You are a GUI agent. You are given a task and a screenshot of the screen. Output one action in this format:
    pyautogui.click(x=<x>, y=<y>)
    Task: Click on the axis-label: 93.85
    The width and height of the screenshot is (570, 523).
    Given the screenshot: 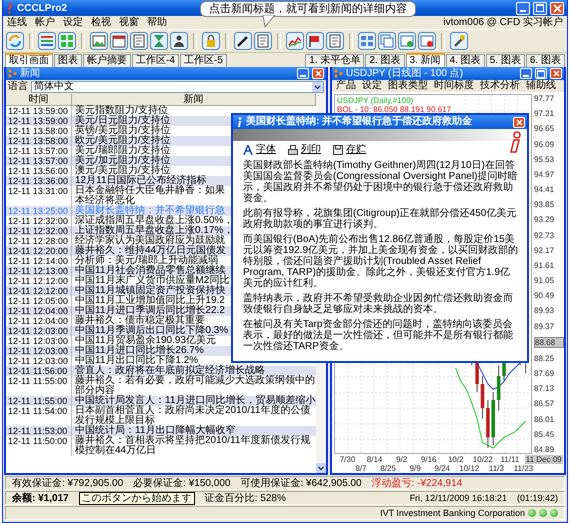 What is the action you would take?
    pyautogui.click(x=545, y=205)
    